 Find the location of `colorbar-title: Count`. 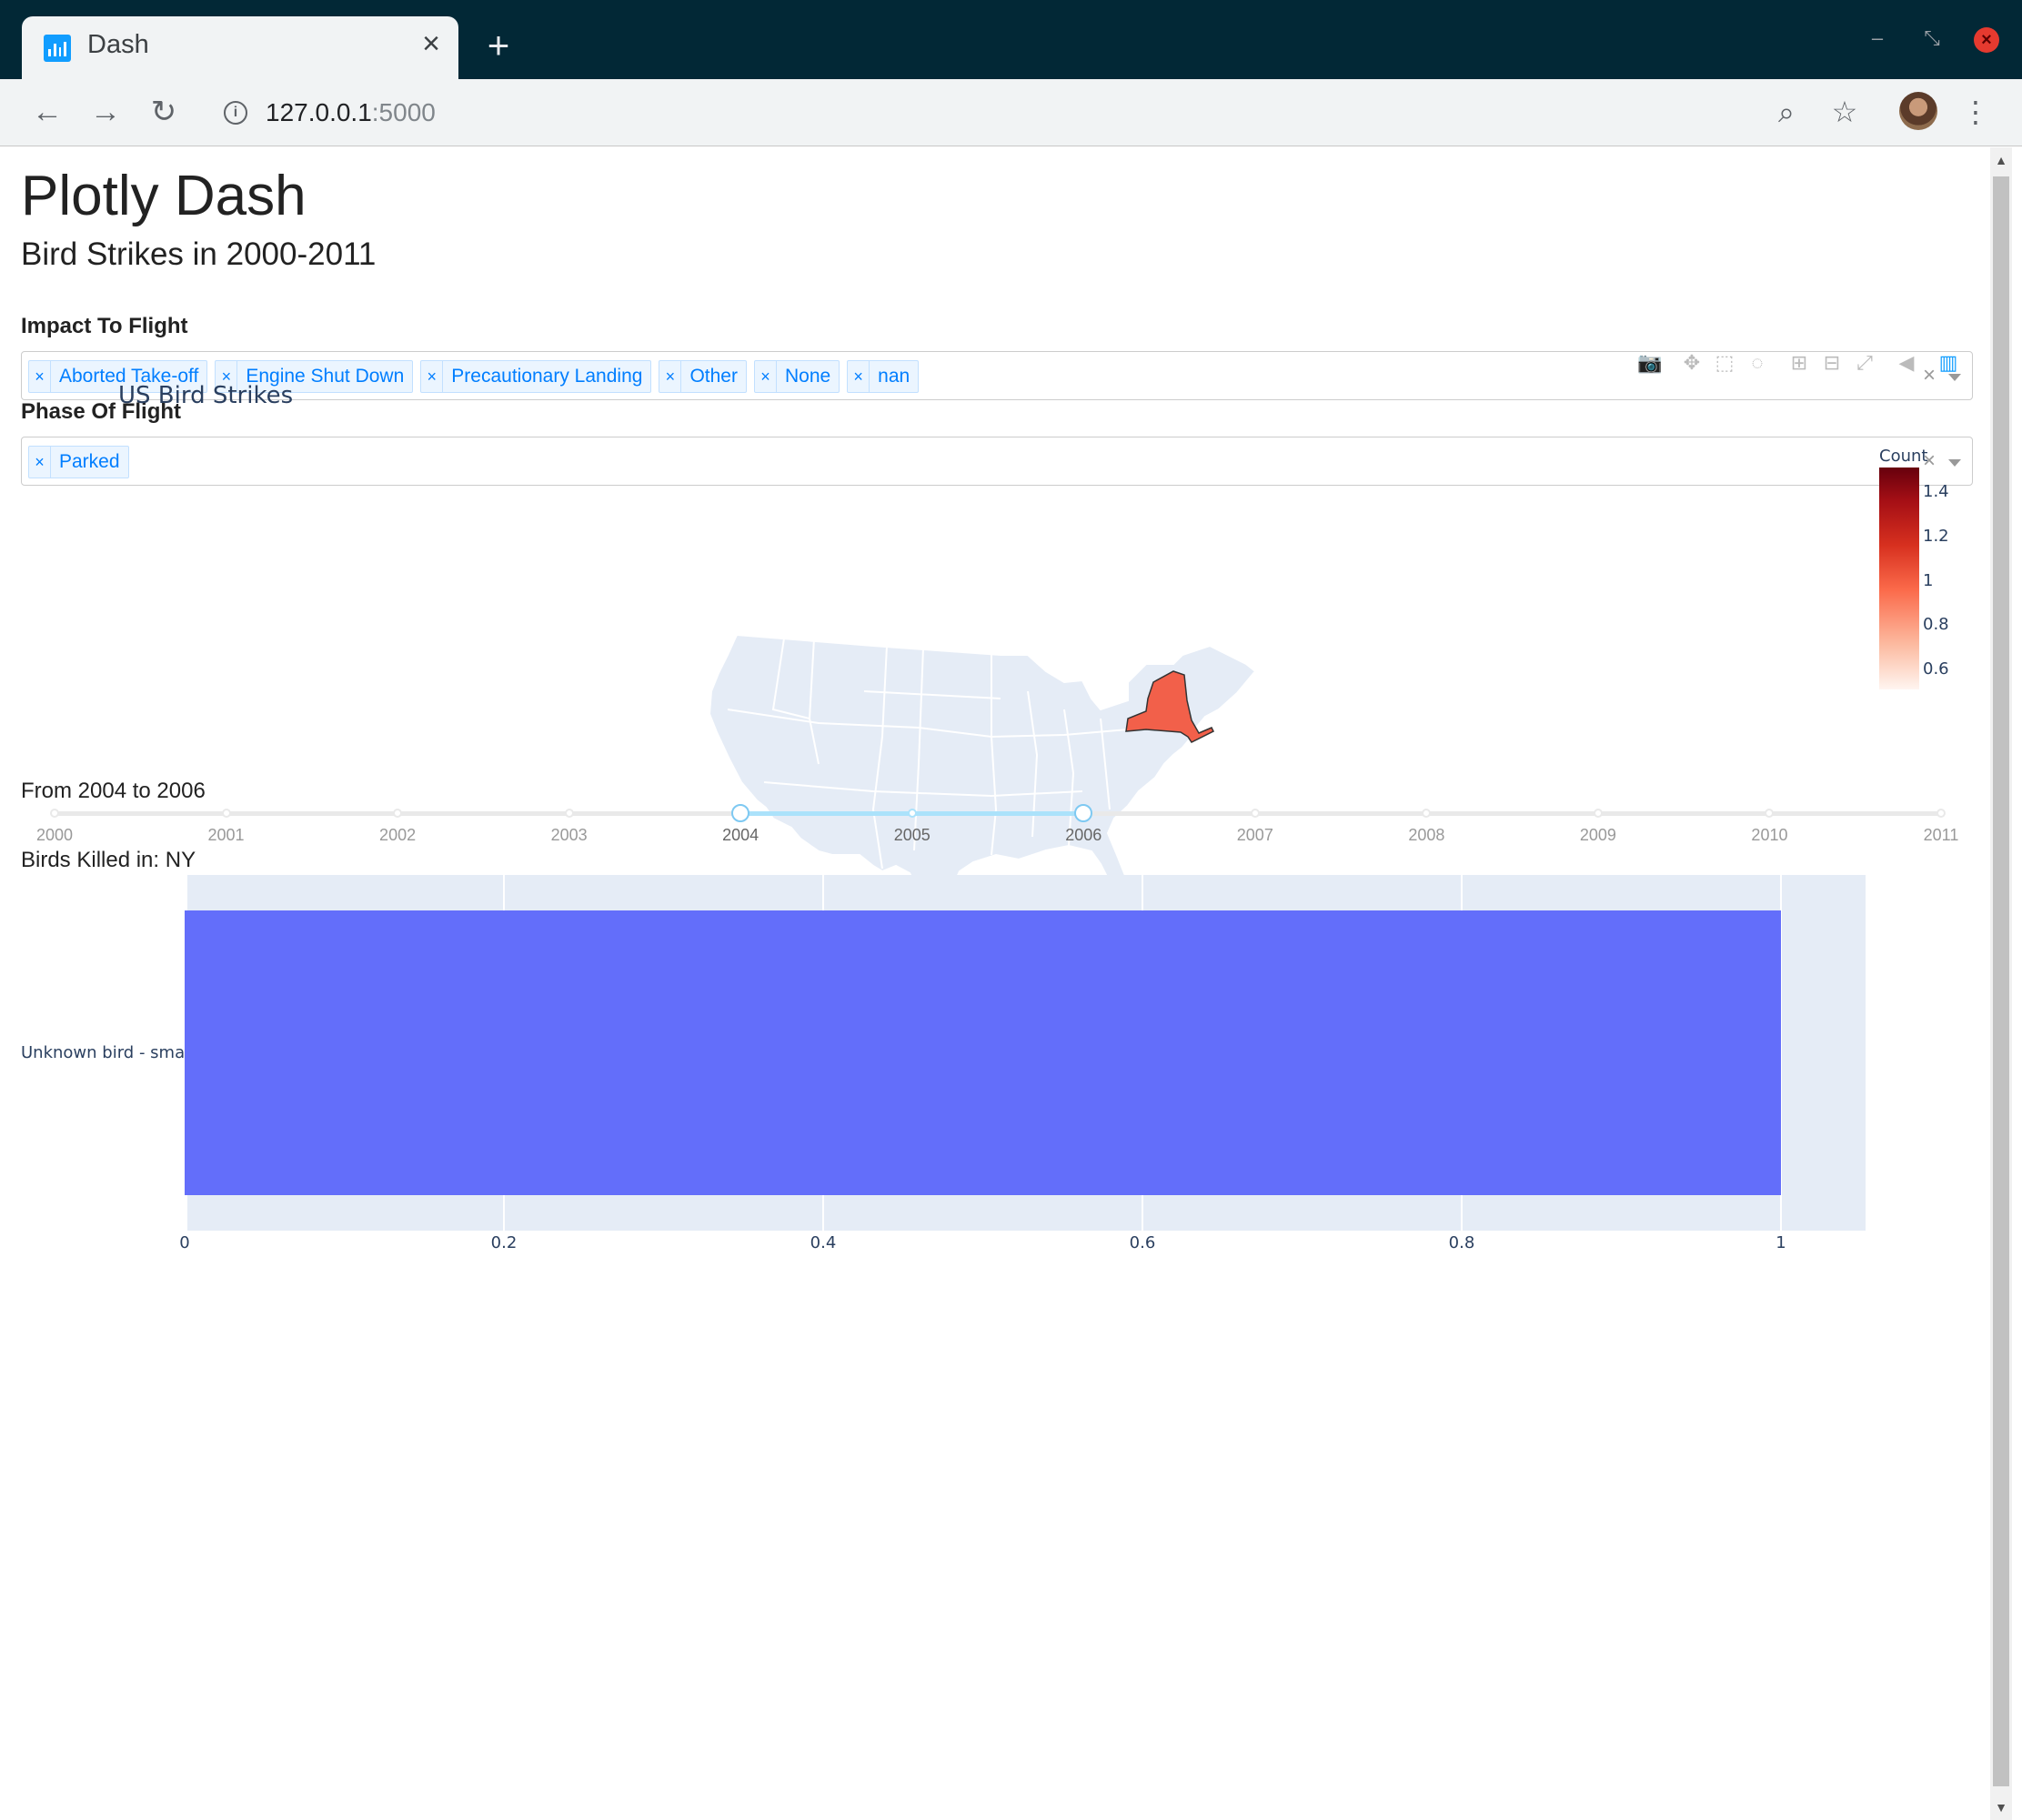

colorbar-title: Count is located at coordinates (1903, 457).